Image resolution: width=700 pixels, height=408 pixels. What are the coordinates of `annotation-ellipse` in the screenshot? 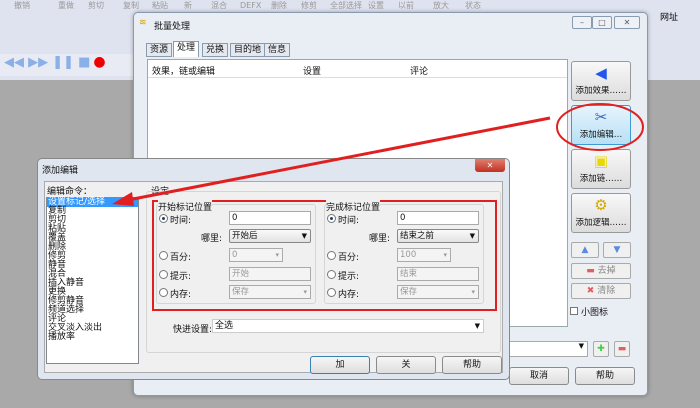 It's located at (600, 127).